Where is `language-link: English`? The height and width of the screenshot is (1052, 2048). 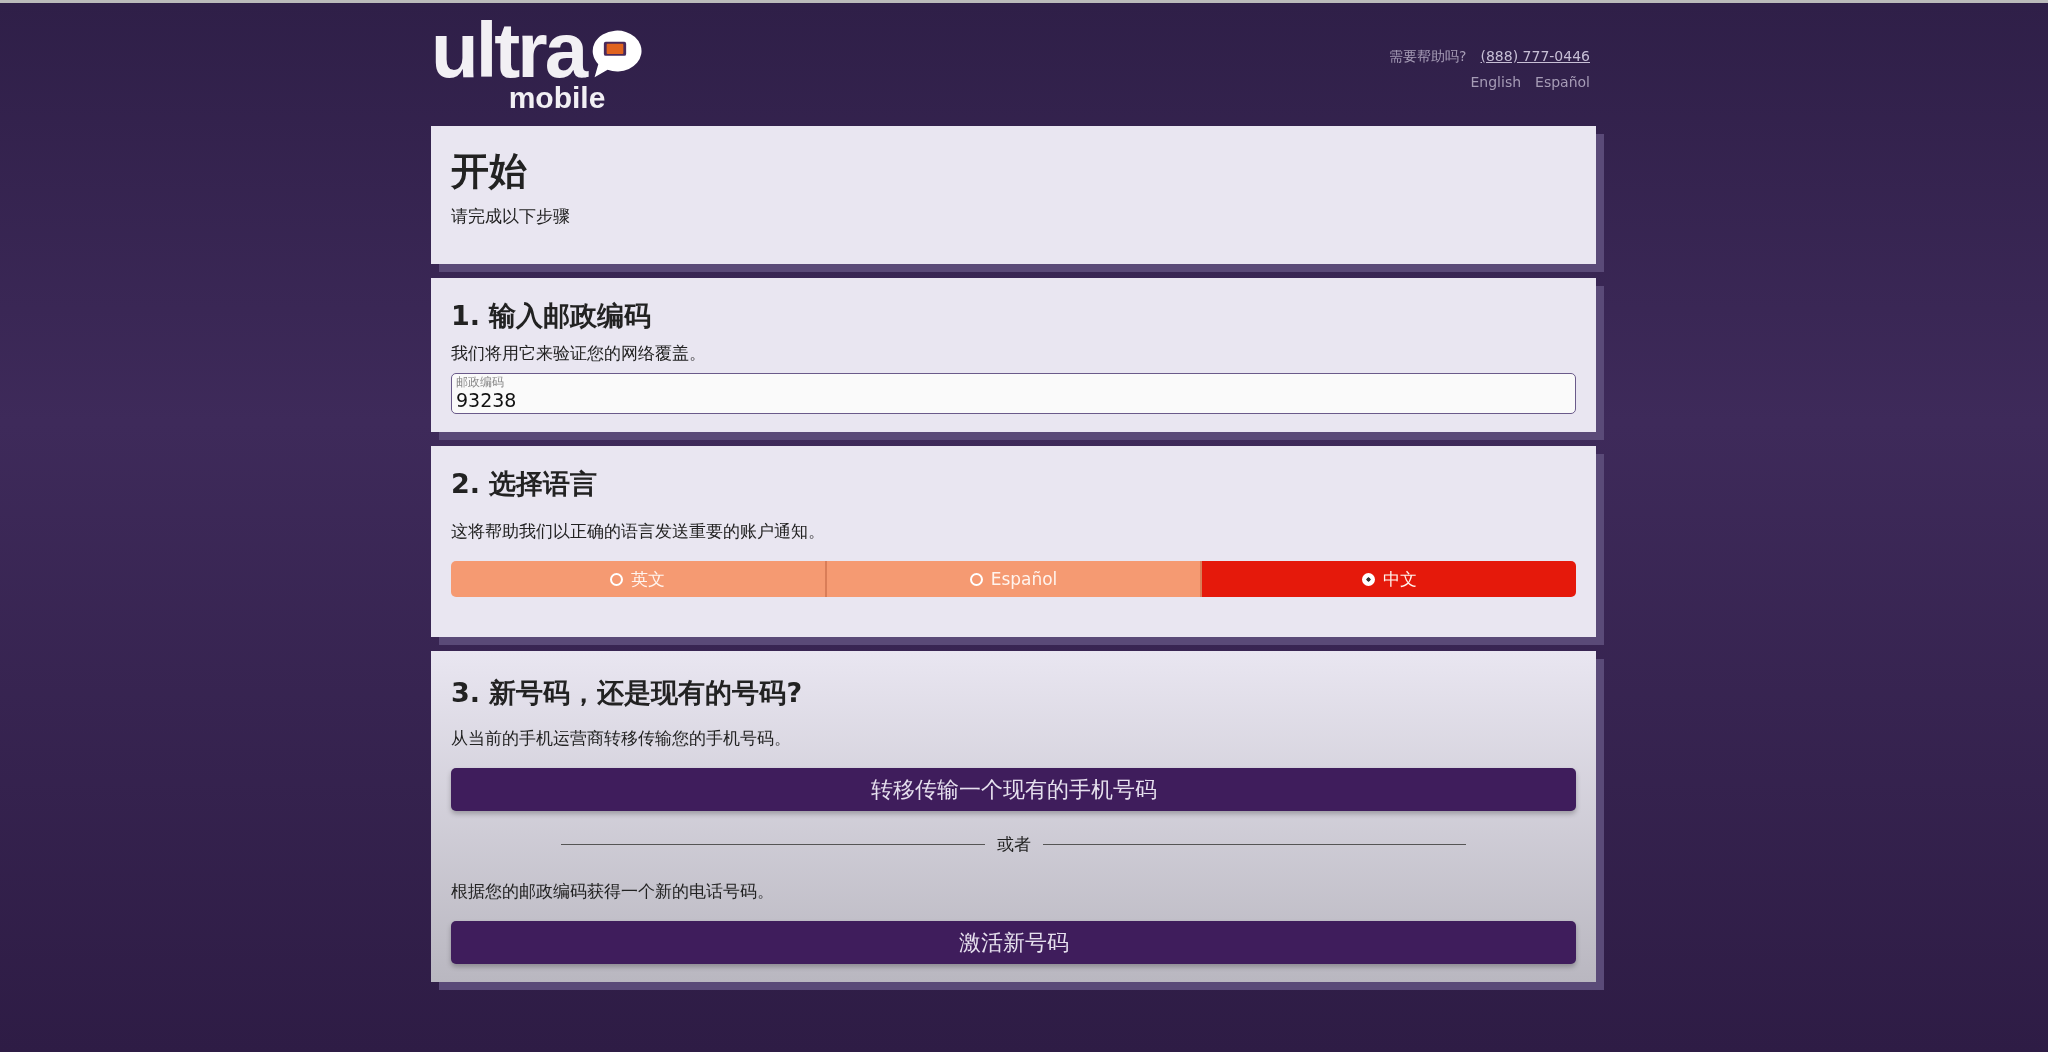 language-link: English is located at coordinates (1496, 82).